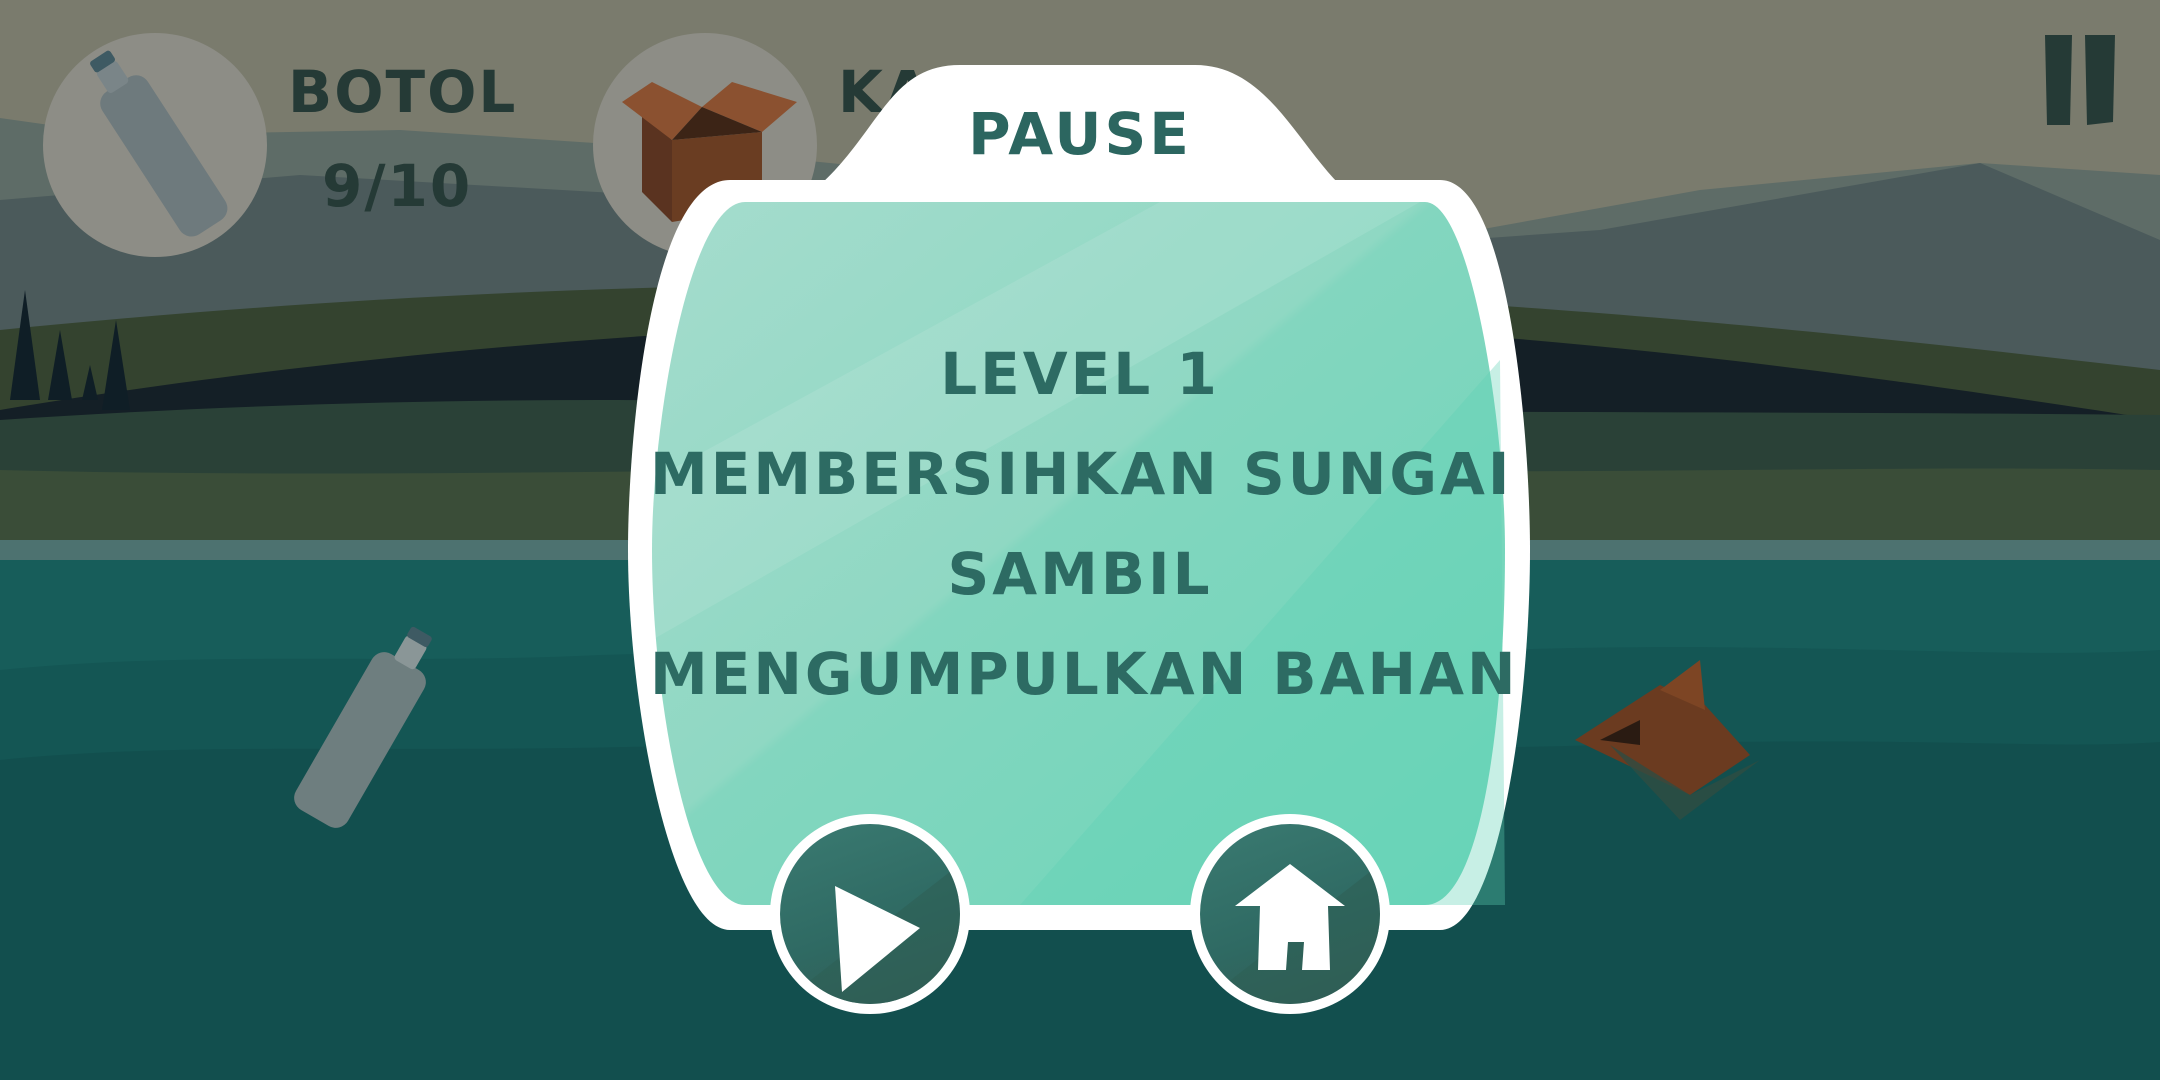 Image resolution: width=2160 pixels, height=1080 pixels. I want to click on home-button, so click(1290, 914).